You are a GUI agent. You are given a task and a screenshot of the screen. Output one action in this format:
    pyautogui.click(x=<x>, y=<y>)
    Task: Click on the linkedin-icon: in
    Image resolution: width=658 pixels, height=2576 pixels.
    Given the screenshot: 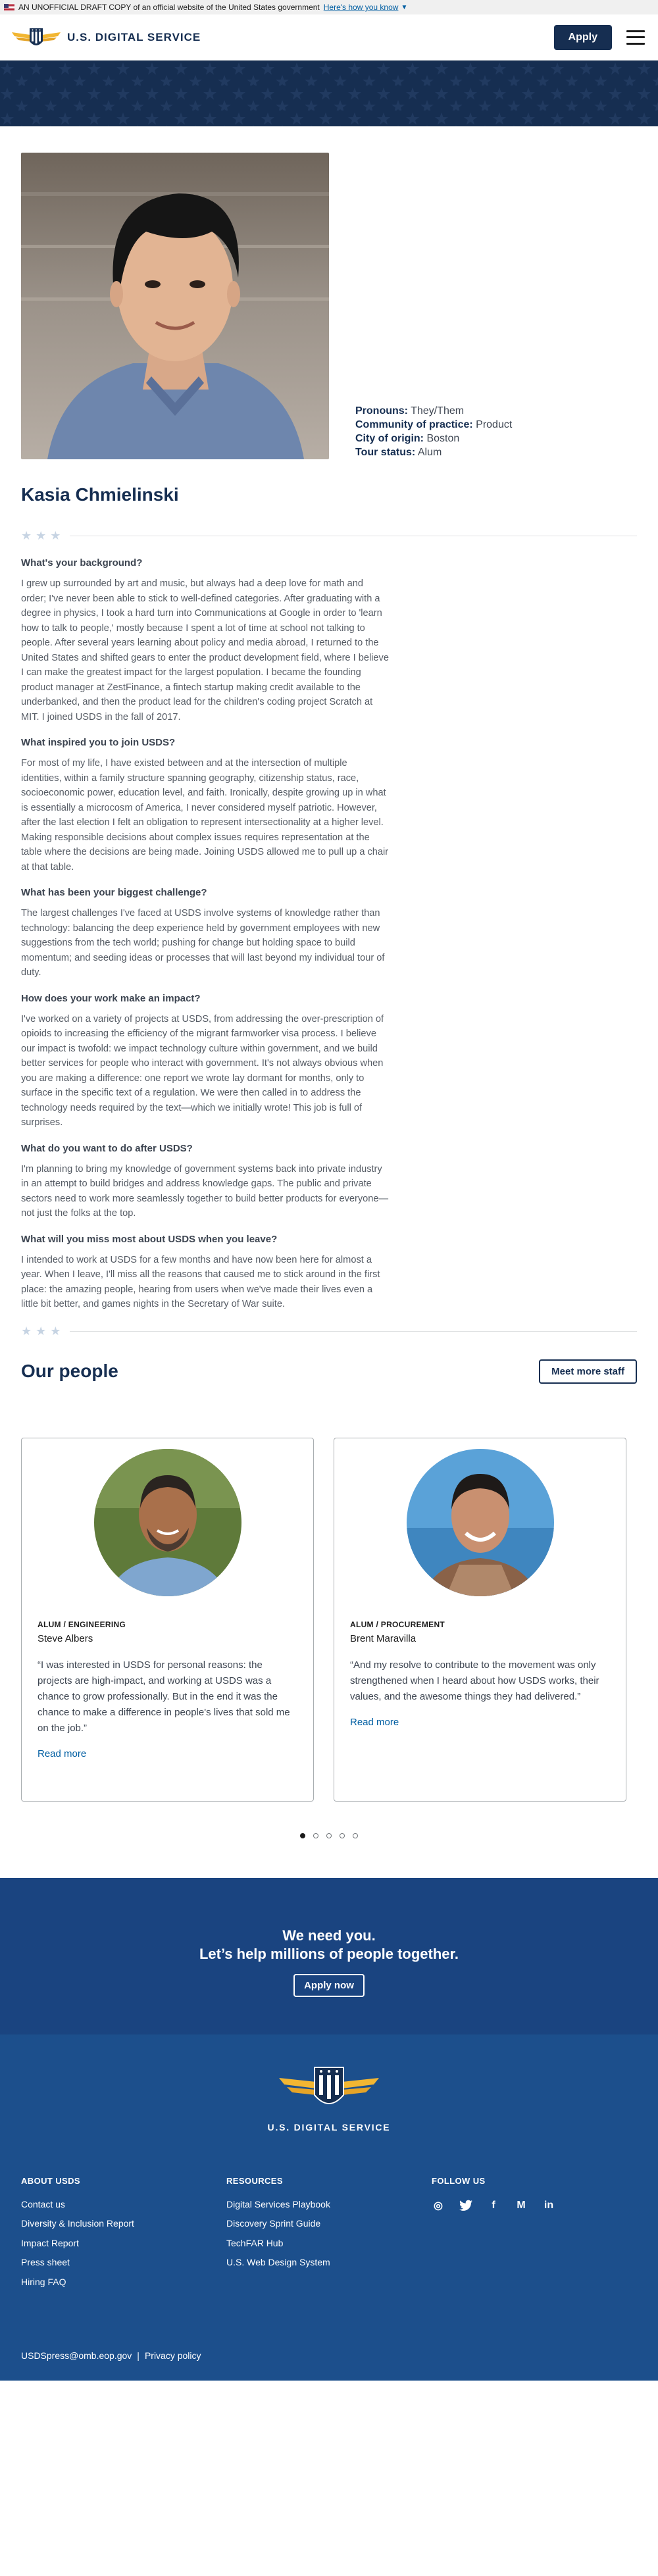 What is the action you would take?
    pyautogui.click(x=548, y=2205)
    